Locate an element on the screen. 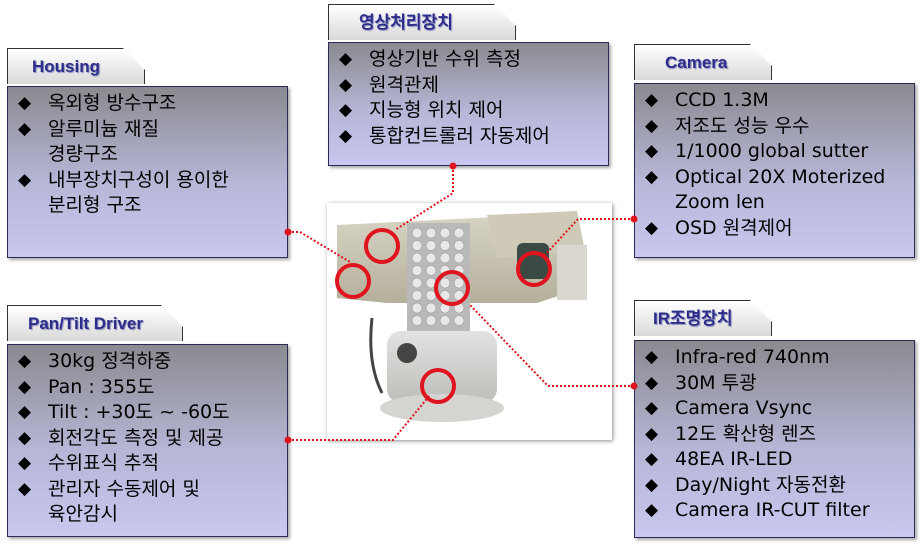 The height and width of the screenshot is (547, 923). highlight-circle-ir is located at coordinates (452, 288).